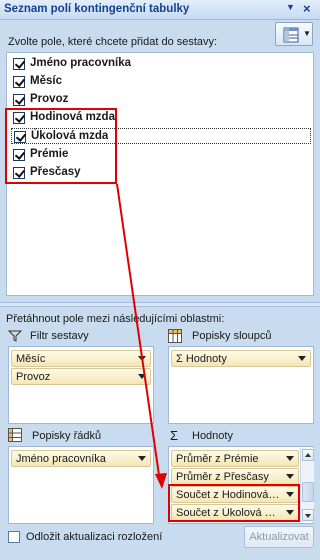  Describe the element at coordinates (161, 136) in the screenshot. I see `field-item: Úkolová mzda` at that location.